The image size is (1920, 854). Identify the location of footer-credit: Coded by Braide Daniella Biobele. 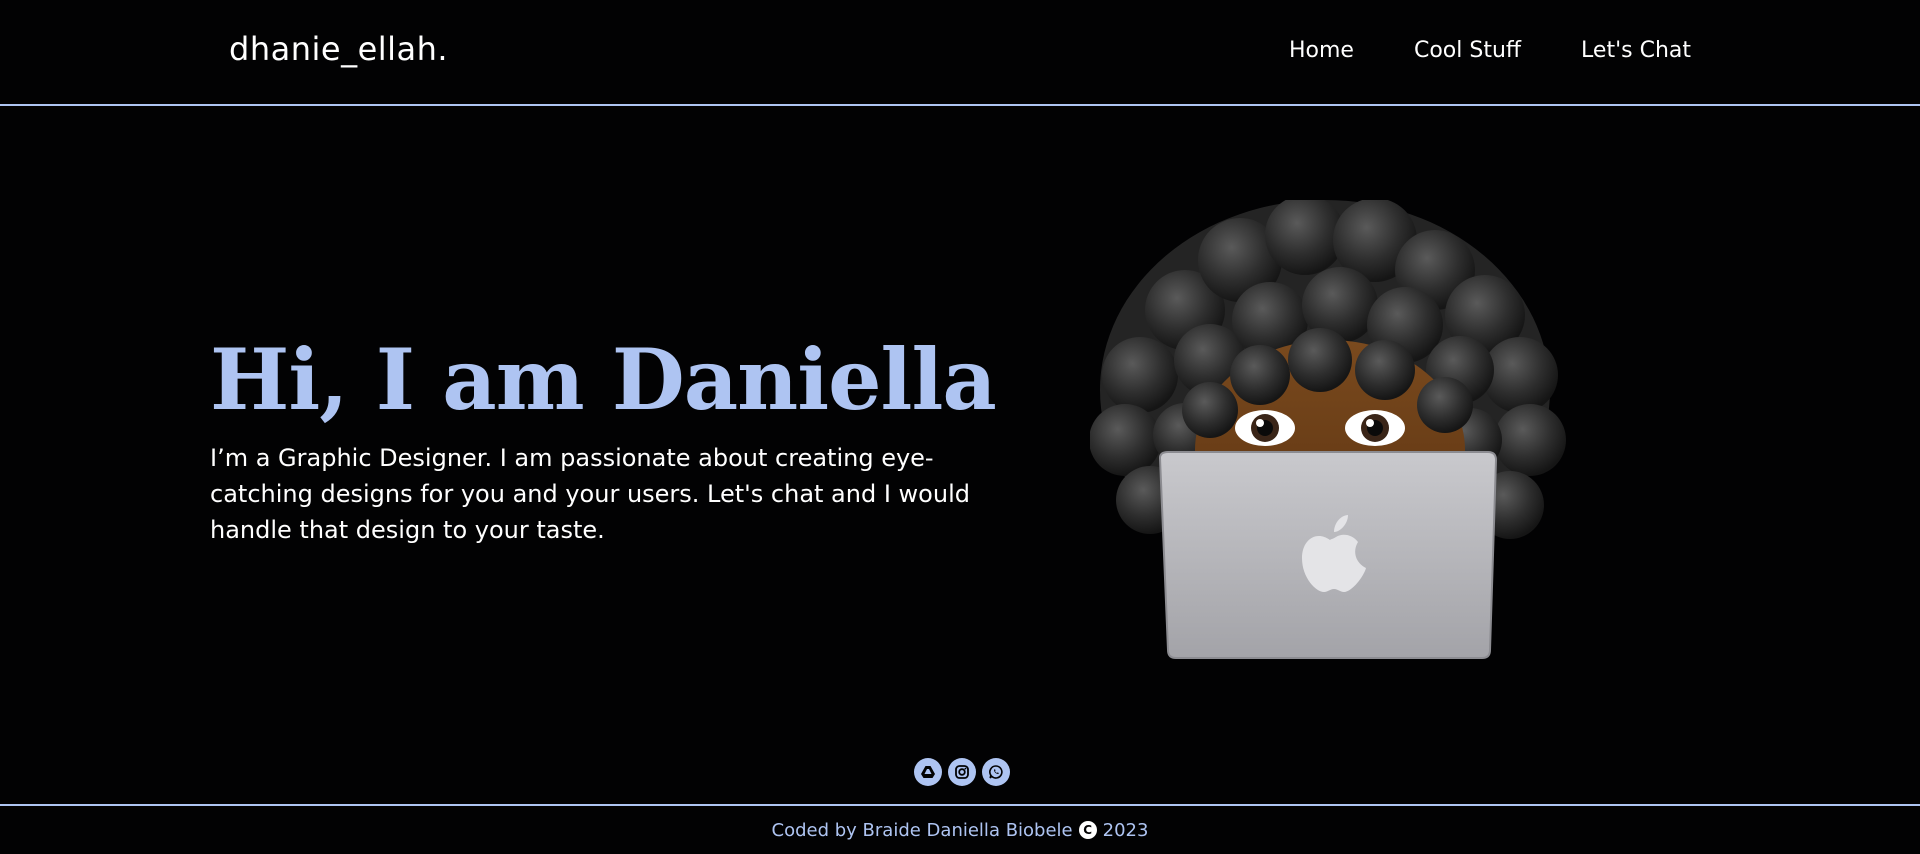
(922, 830).